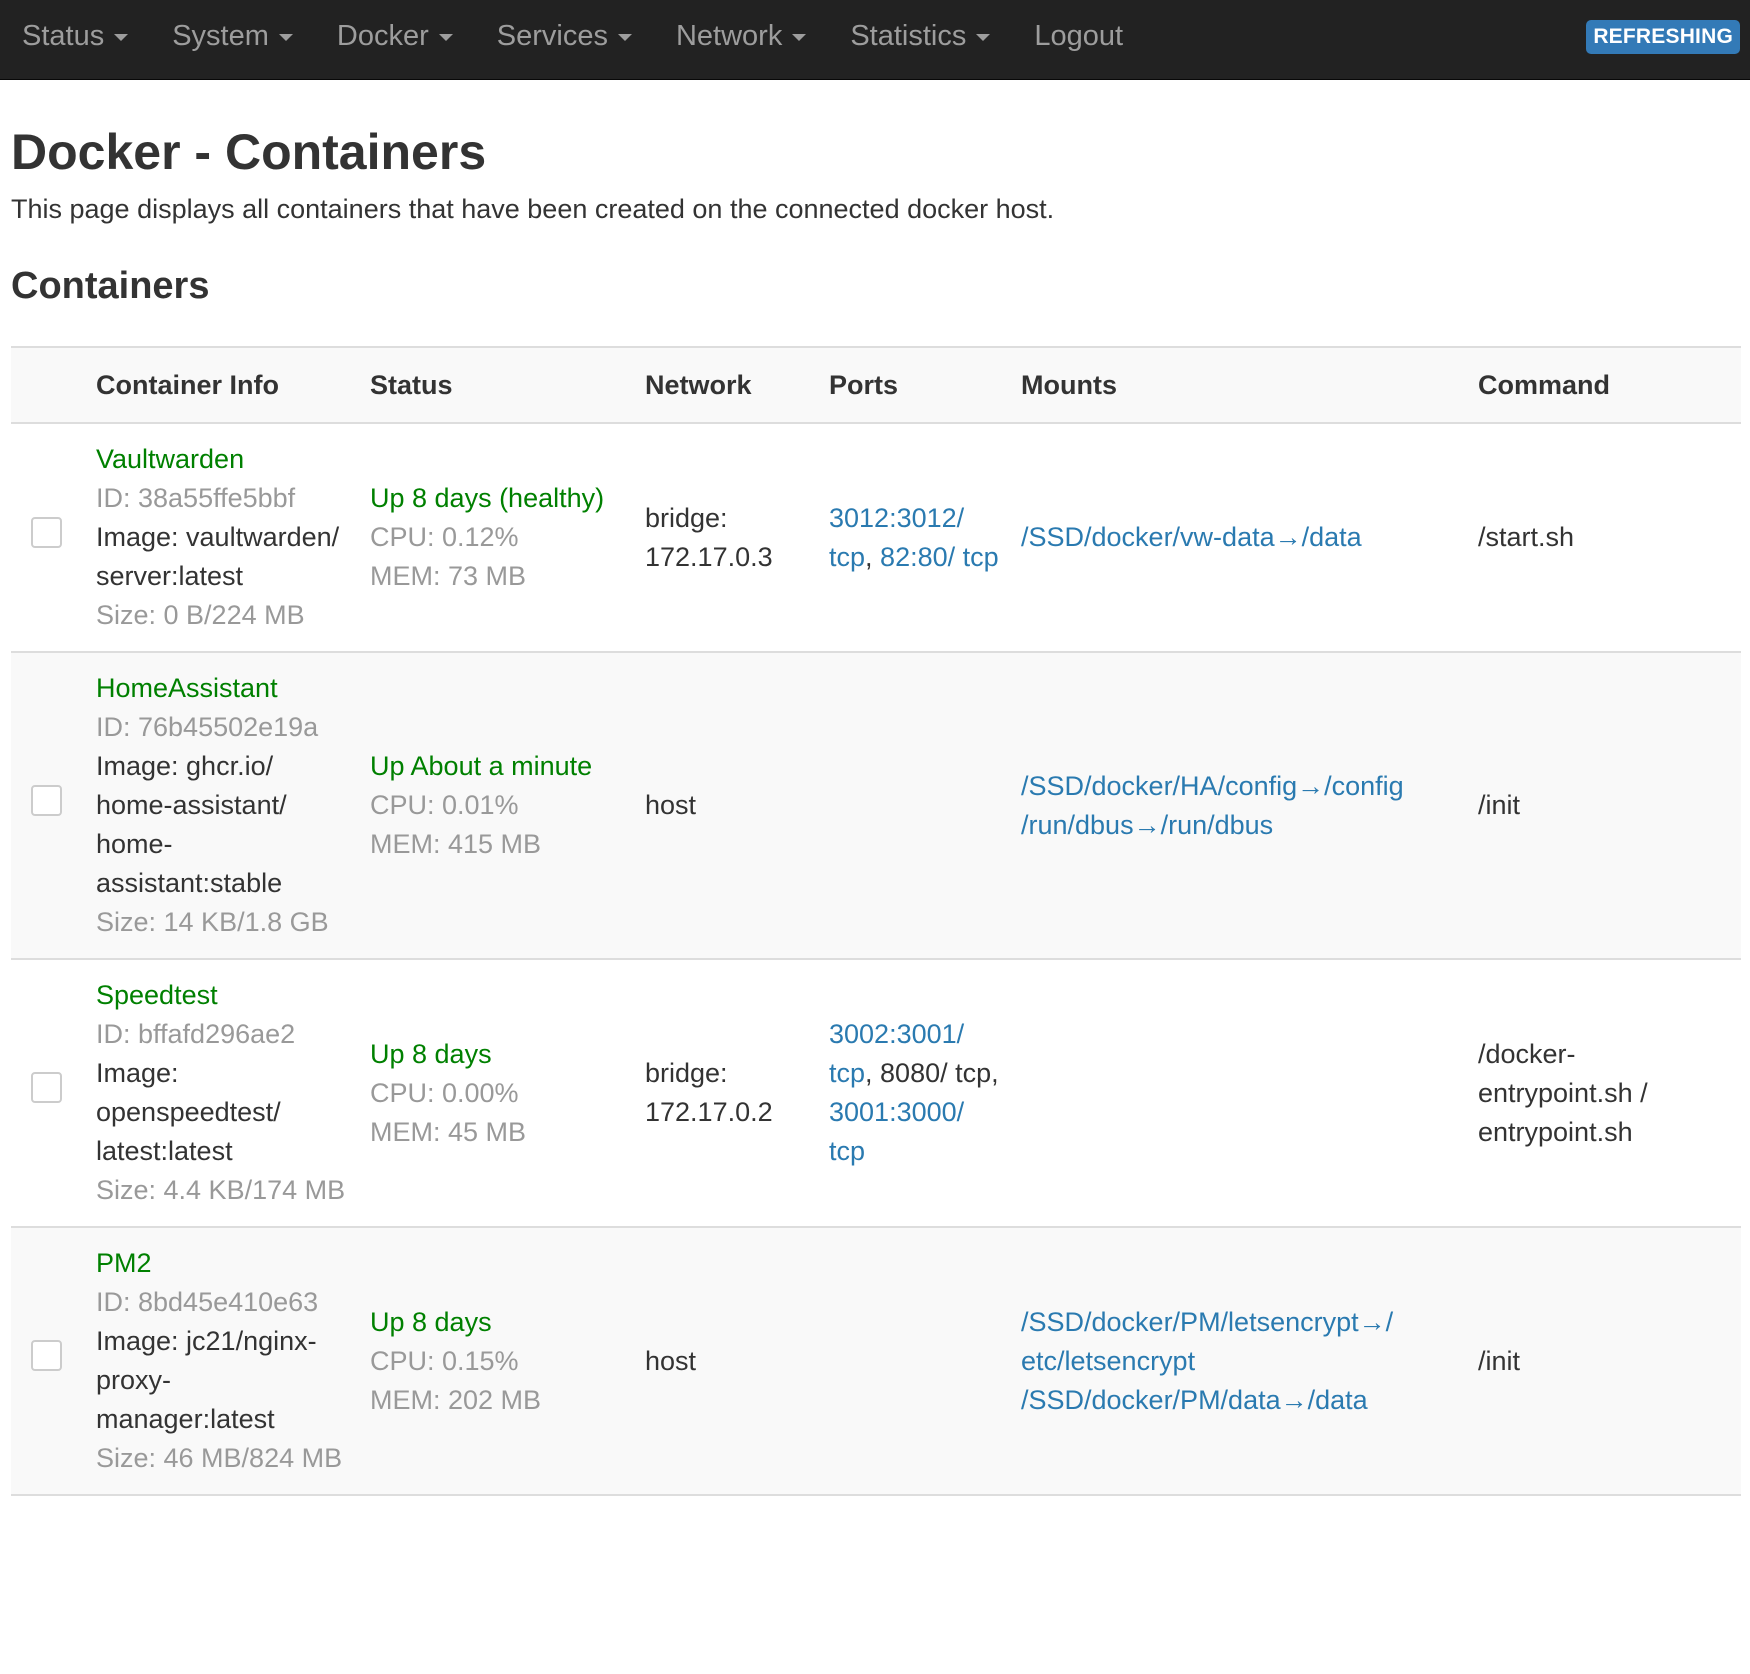  Describe the element at coordinates (444, 1360) in the screenshot. I see `container-cpu: CPU: 0.15%` at that location.